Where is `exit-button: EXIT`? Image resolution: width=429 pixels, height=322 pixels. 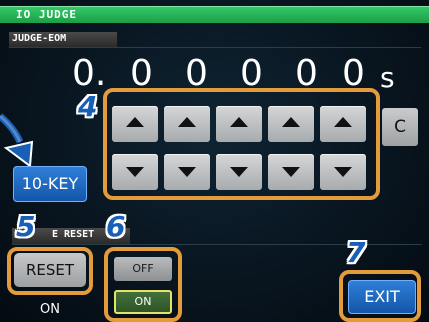 exit-button: EXIT is located at coordinates (382, 297).